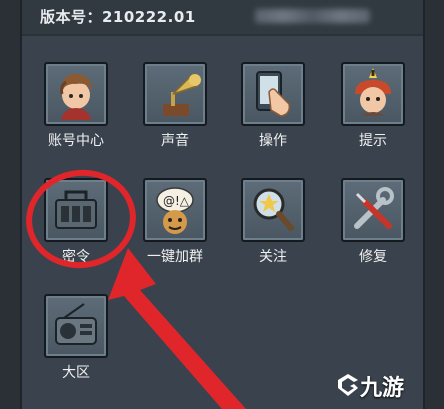 The height and width of the screenshot is (409, 444). I want to click on wrench-screwdriver-icon, so click(374, 208).